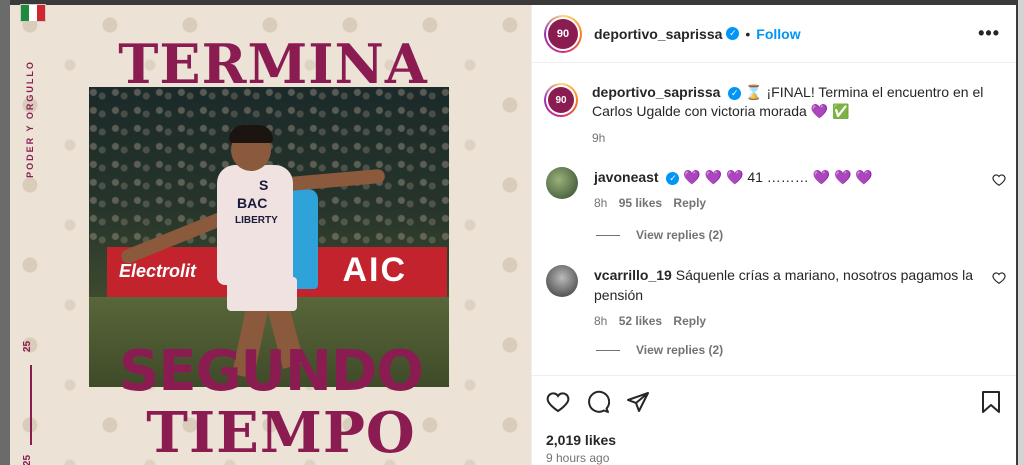  I want to click on caption-avatar: 90, so click(561, 100).